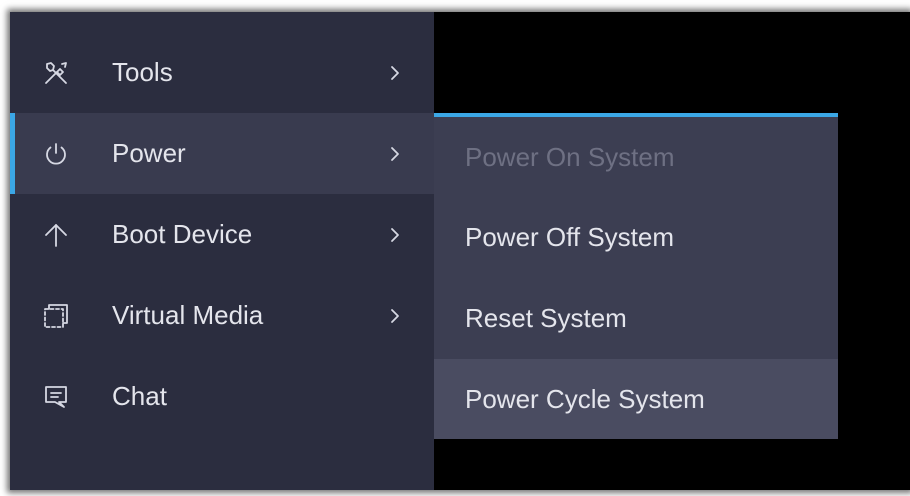 Image resolution: width=910 pixels, height=496 pixels. What do you see at coordinates (546, 317) in the screenshot?
I see `submenu-item-label: Reset System` at bounding box center [546, 317].